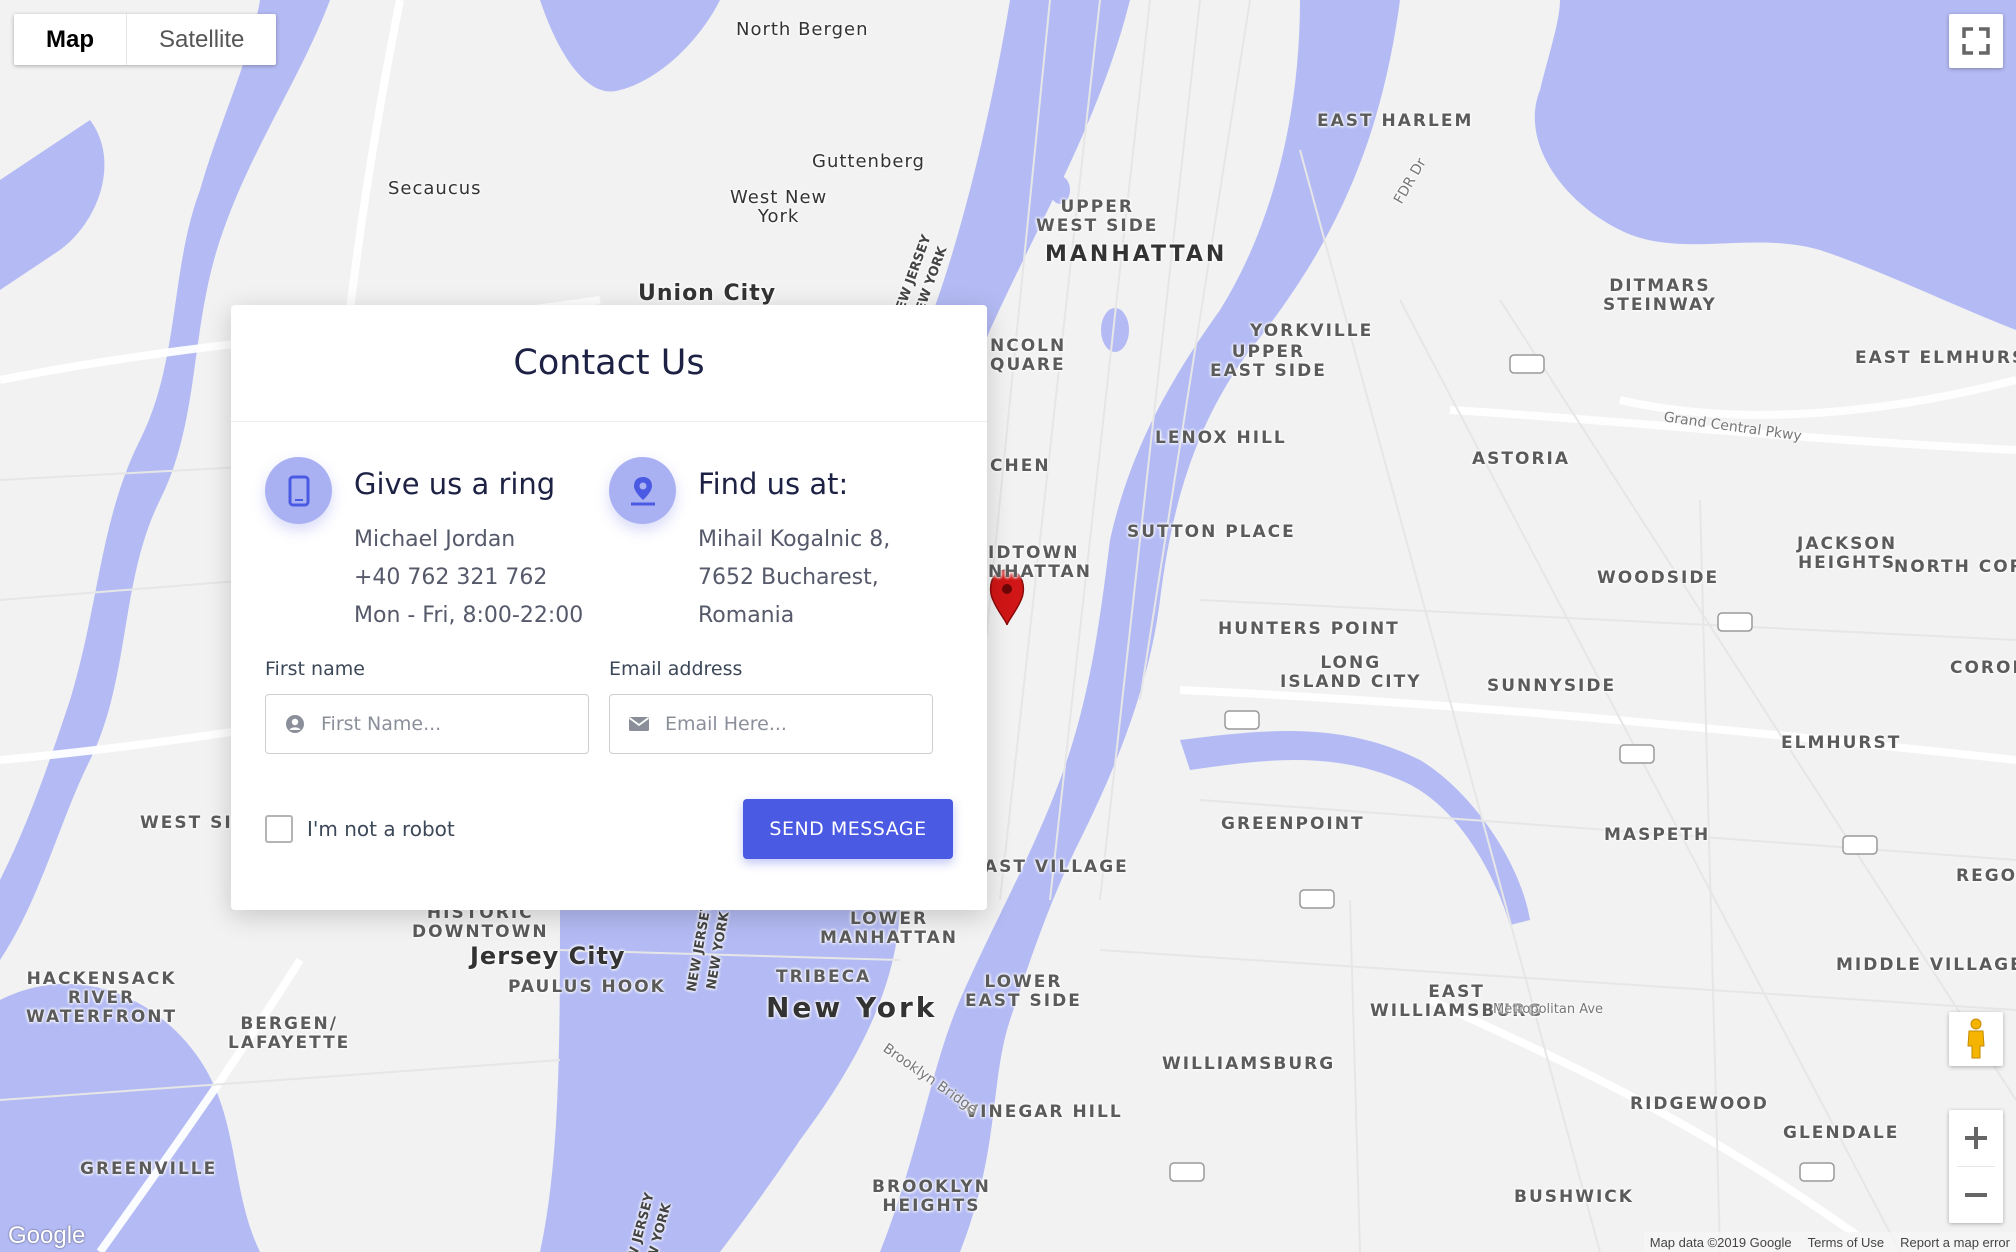 Image resolution: width=2016 pixels, height=1252 pixels. Describe the element at coordinates (1056, 867) in the screenshot. I see `map-label-east-village: AST VILLAGE` at that location.